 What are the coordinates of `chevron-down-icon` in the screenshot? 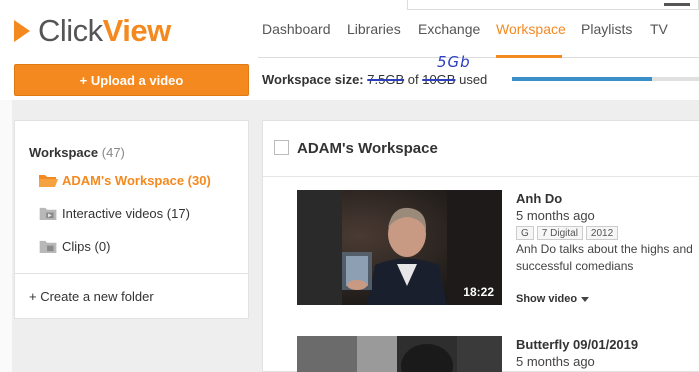 It's located at (585, 299).